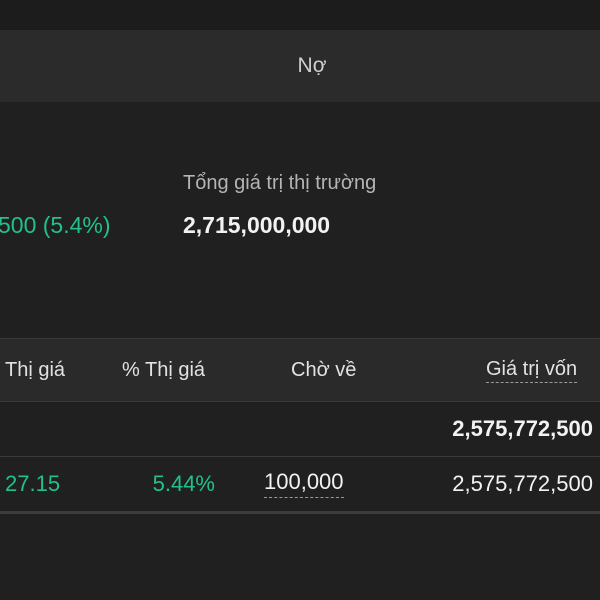  I want to click on cell-pending-value: 100,000, so click(304, 484).